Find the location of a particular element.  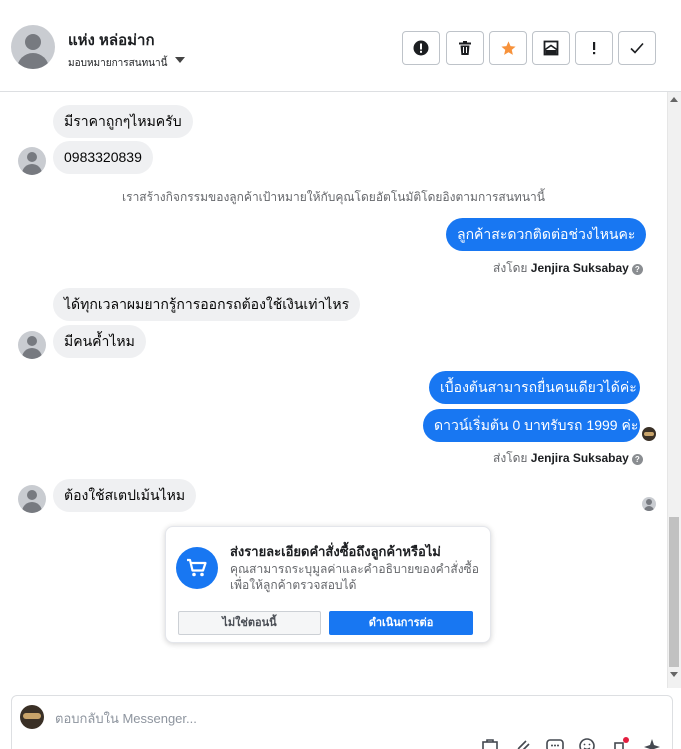

mark-unread-button is located at coordinates (551, 48).